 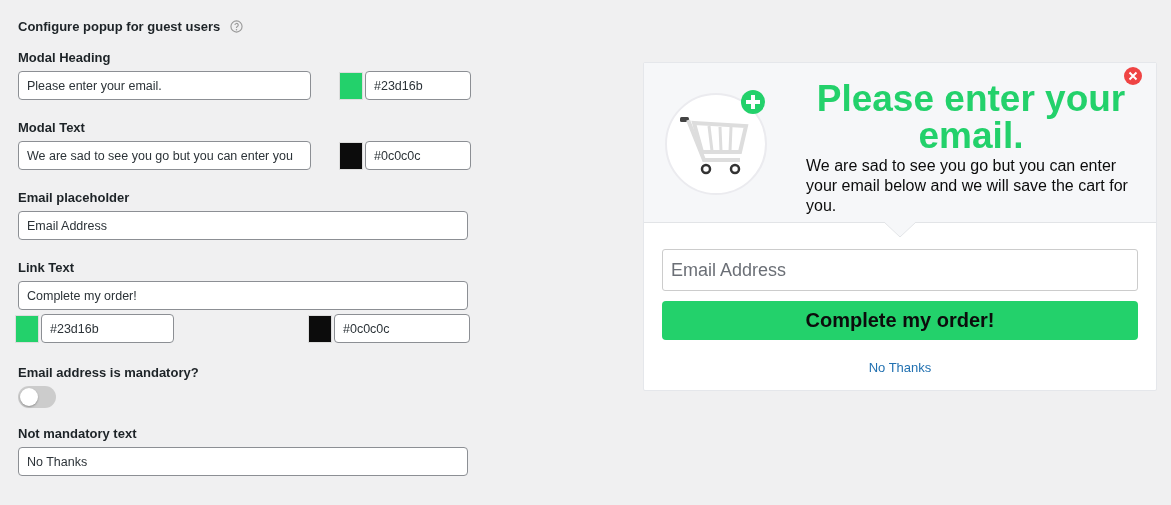 What do you see at coordinates (164, 85) in the screenshot?
I see `heading-input-field: Please enter your email.` at bounding box center [164, 85].